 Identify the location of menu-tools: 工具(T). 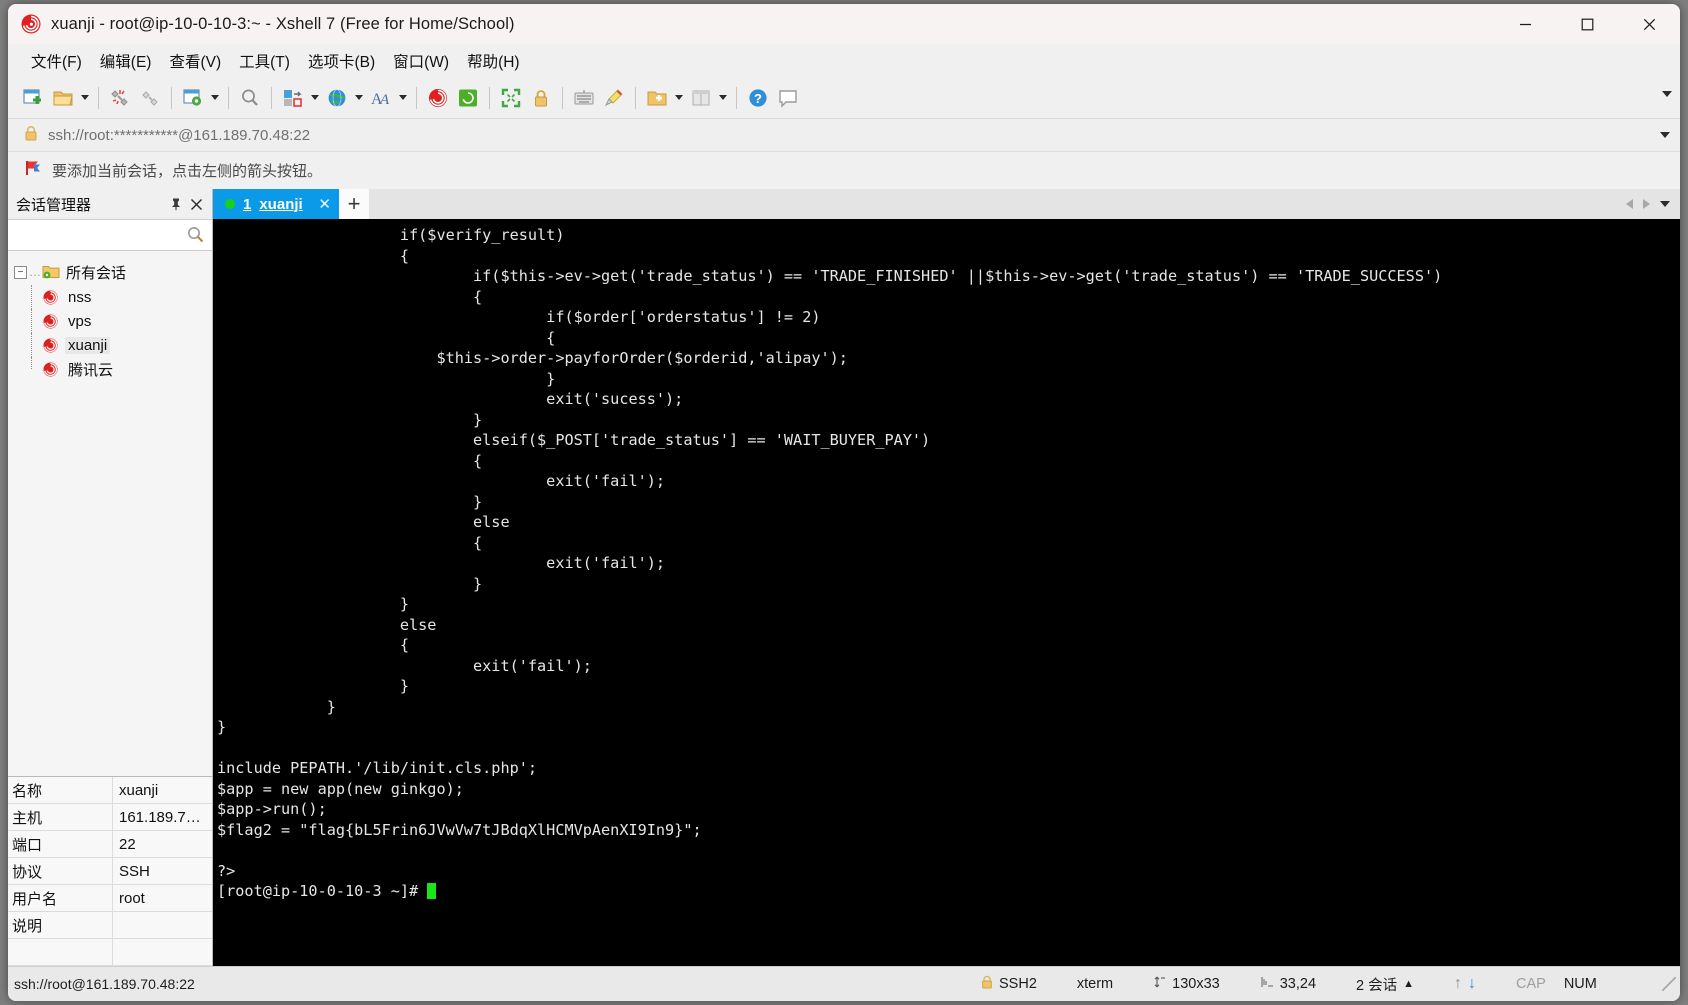
(264, 61).